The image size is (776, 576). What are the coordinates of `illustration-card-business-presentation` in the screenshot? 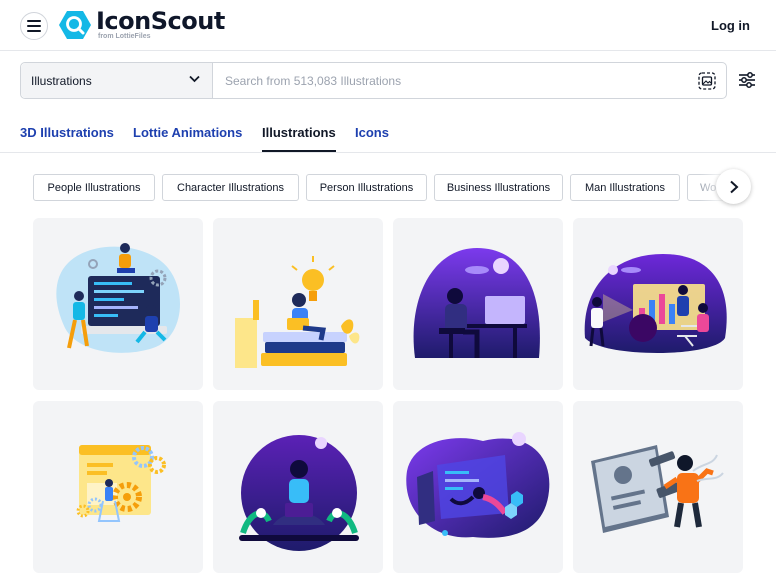 It's located at (658, 304).